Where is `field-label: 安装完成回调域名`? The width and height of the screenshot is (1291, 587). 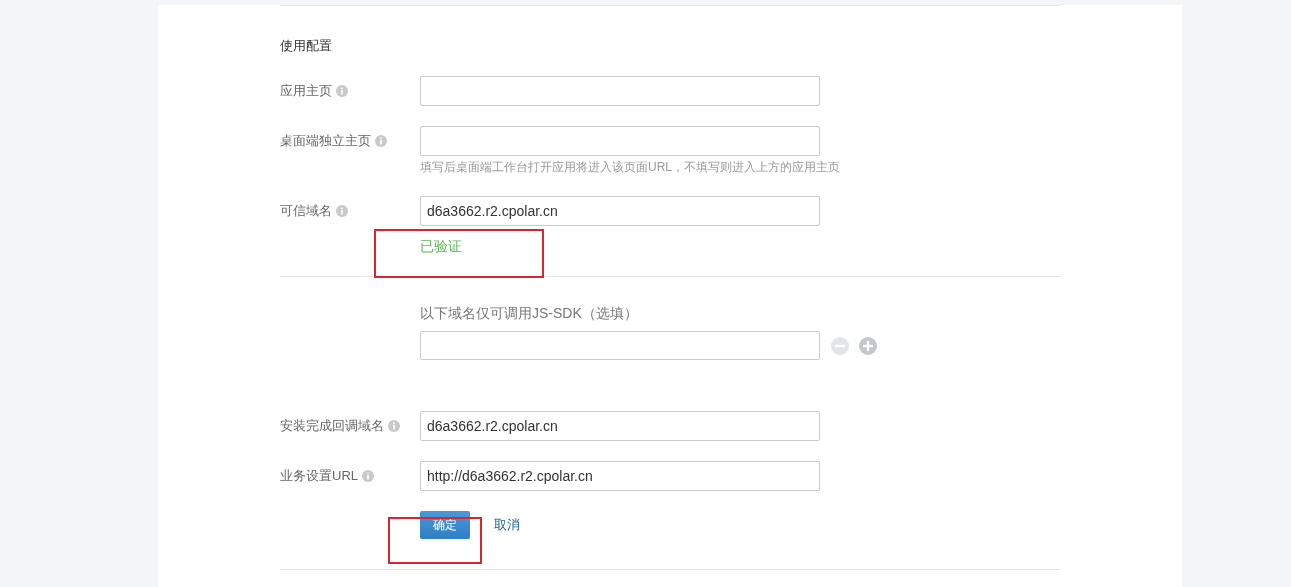 field-label: 安装完成回调域名 is located at coordinates (332, 426).